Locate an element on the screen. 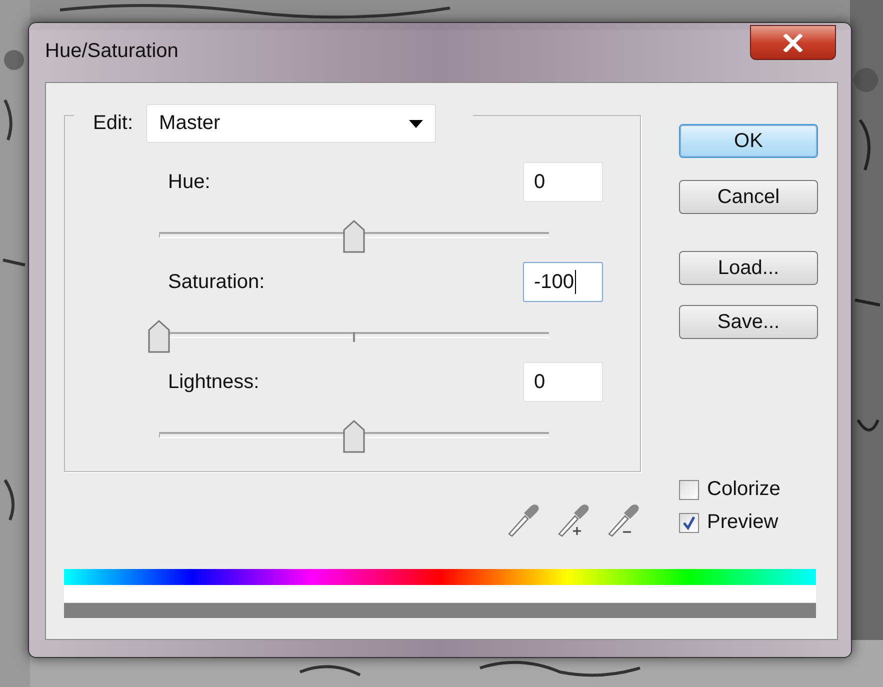  window-title: Hue/Saturation is located at coordinates (111, 51).